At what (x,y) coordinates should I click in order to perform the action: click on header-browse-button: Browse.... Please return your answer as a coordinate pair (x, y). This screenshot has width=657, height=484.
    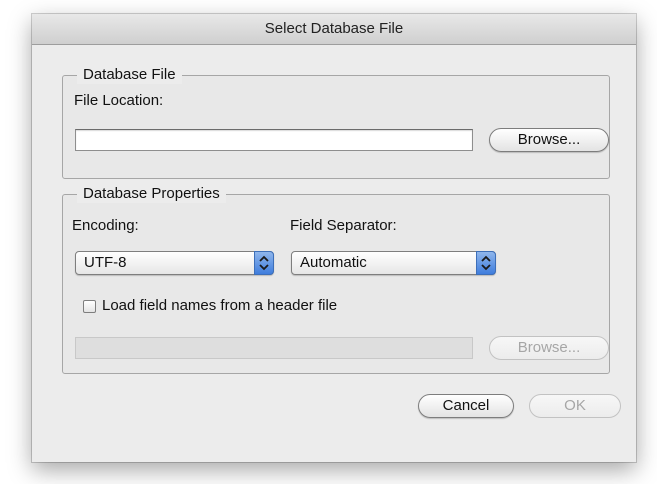
    Looking at the image, I should click on (549, 348).